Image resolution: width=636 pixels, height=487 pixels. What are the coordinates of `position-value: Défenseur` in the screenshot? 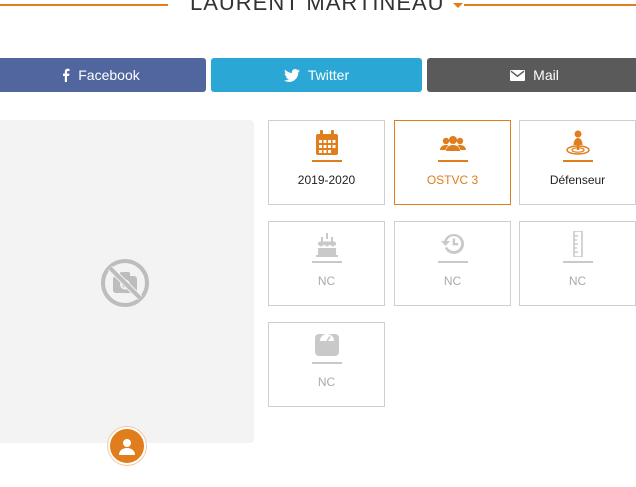 It's located at (577, 180).